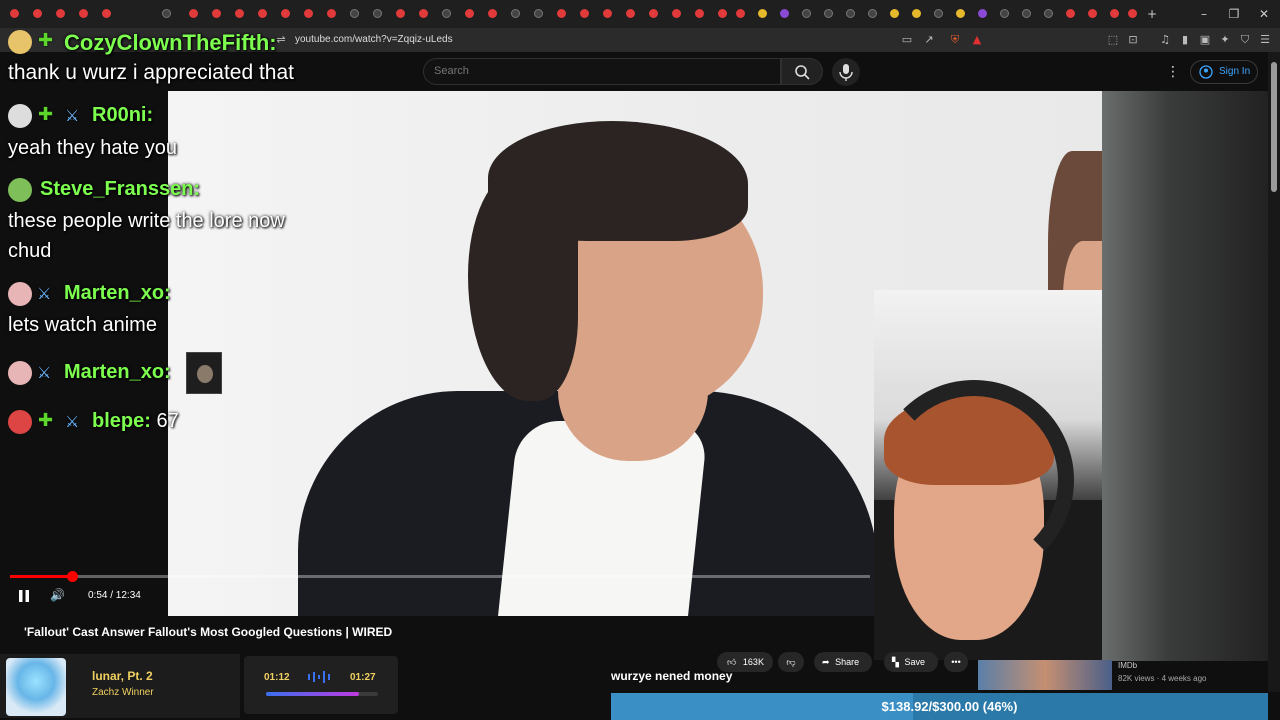 The image size is (1280, 720). I want to click on wallet-icon: ▣, so click(1205, 40).